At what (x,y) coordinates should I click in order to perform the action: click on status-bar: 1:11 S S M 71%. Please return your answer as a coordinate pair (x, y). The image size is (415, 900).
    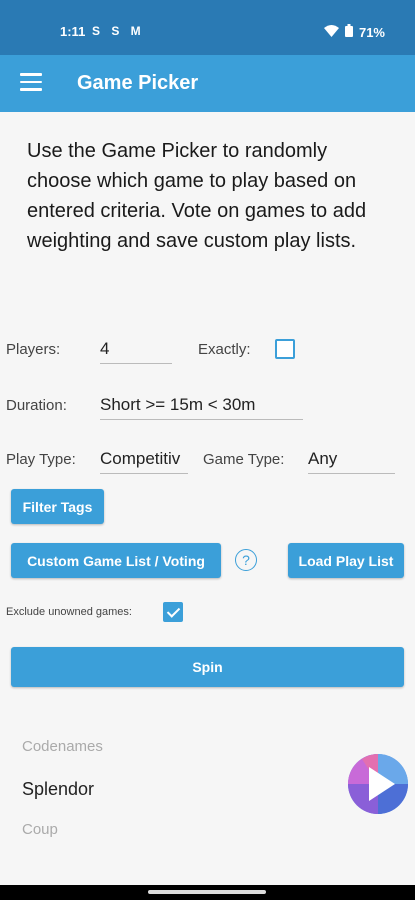
    Looking at the image, I should click on (207, 27).